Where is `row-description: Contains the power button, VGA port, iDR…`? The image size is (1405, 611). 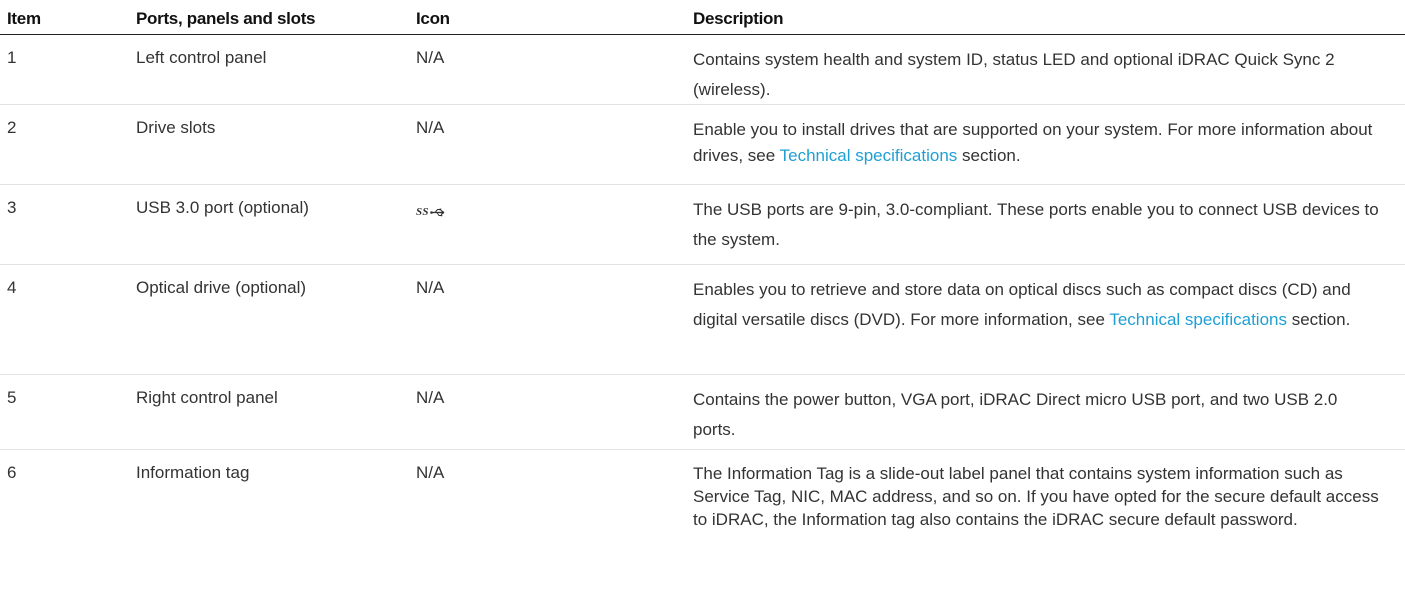 row-description: Contains the power button, VGA port, iDR… is located at coordinates (1015, 414).